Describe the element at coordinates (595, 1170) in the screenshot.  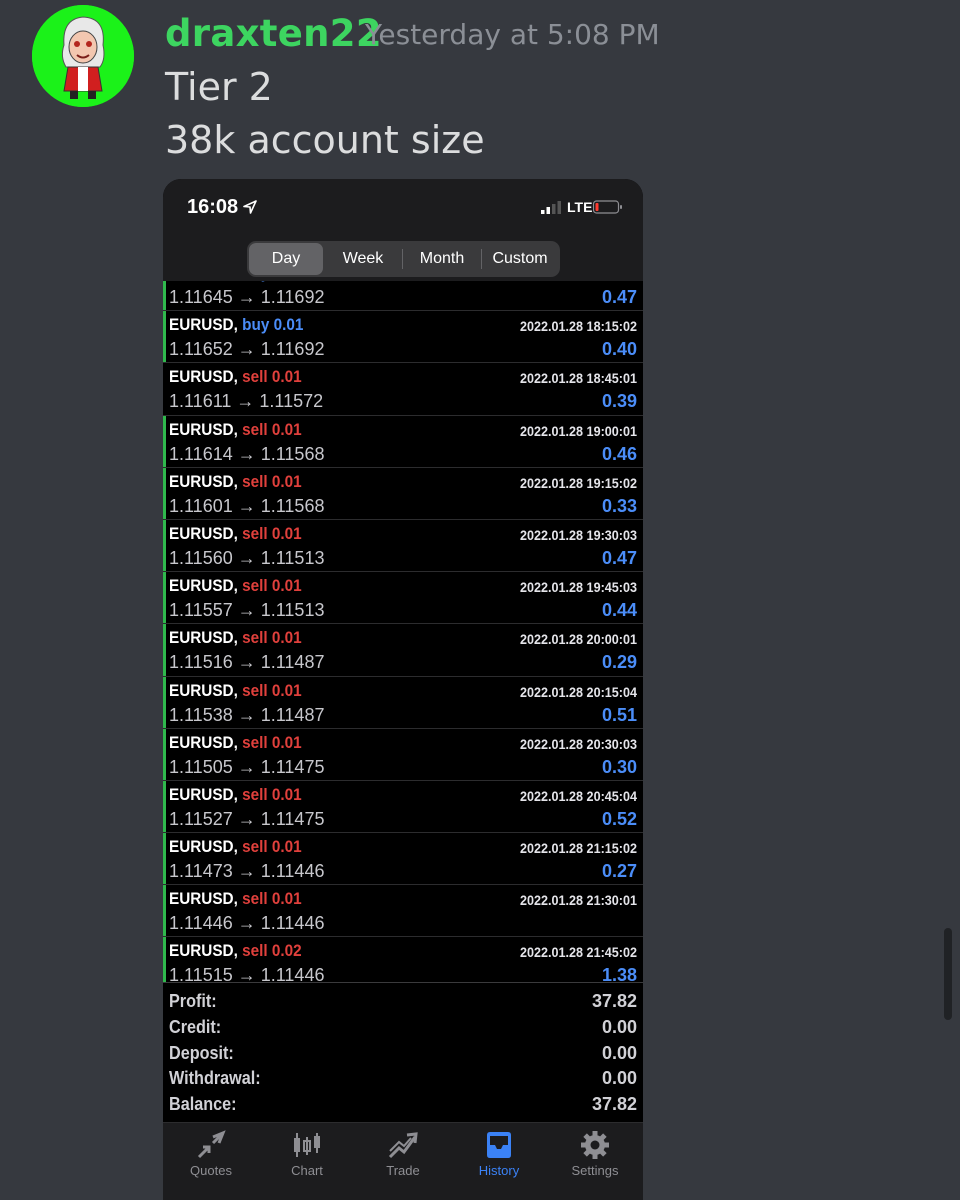
I see `tab-label: Settings` at that location.